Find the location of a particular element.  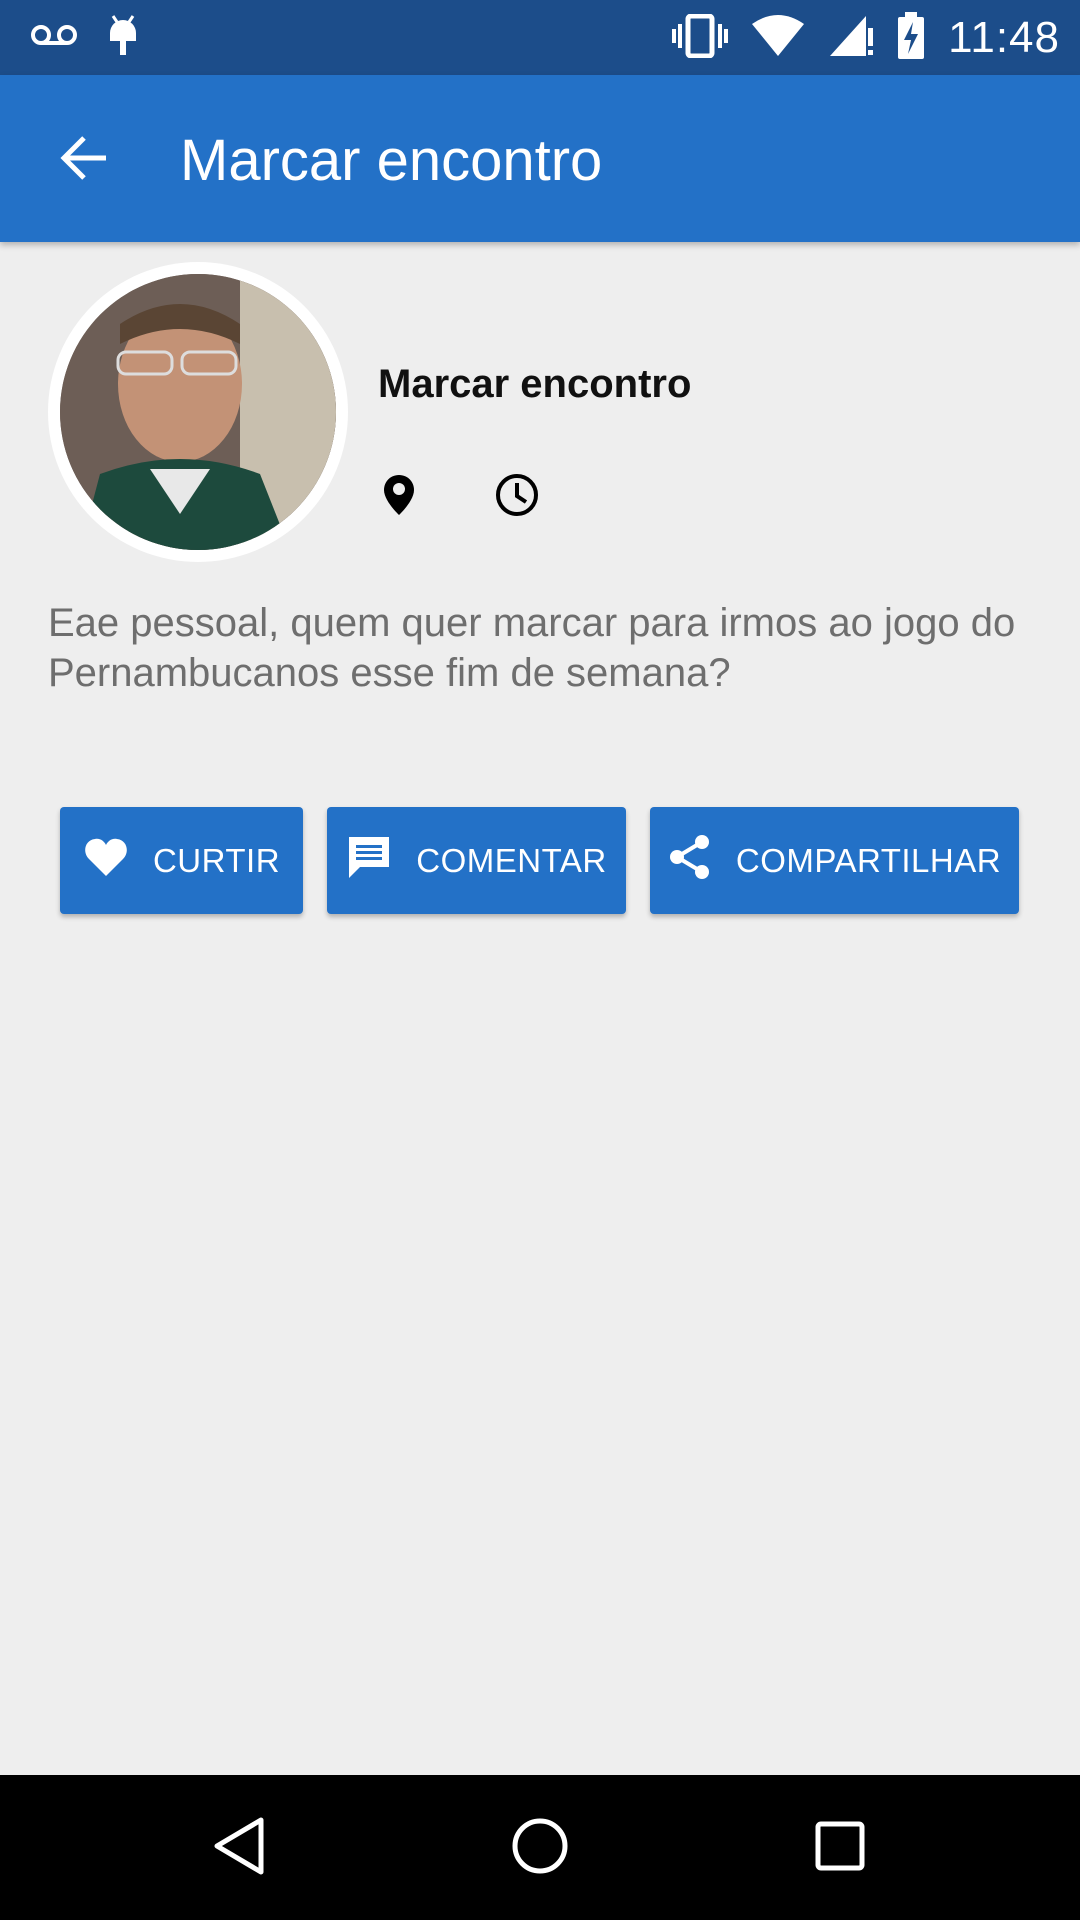

heart-icon is located at coordinates (106, 861).